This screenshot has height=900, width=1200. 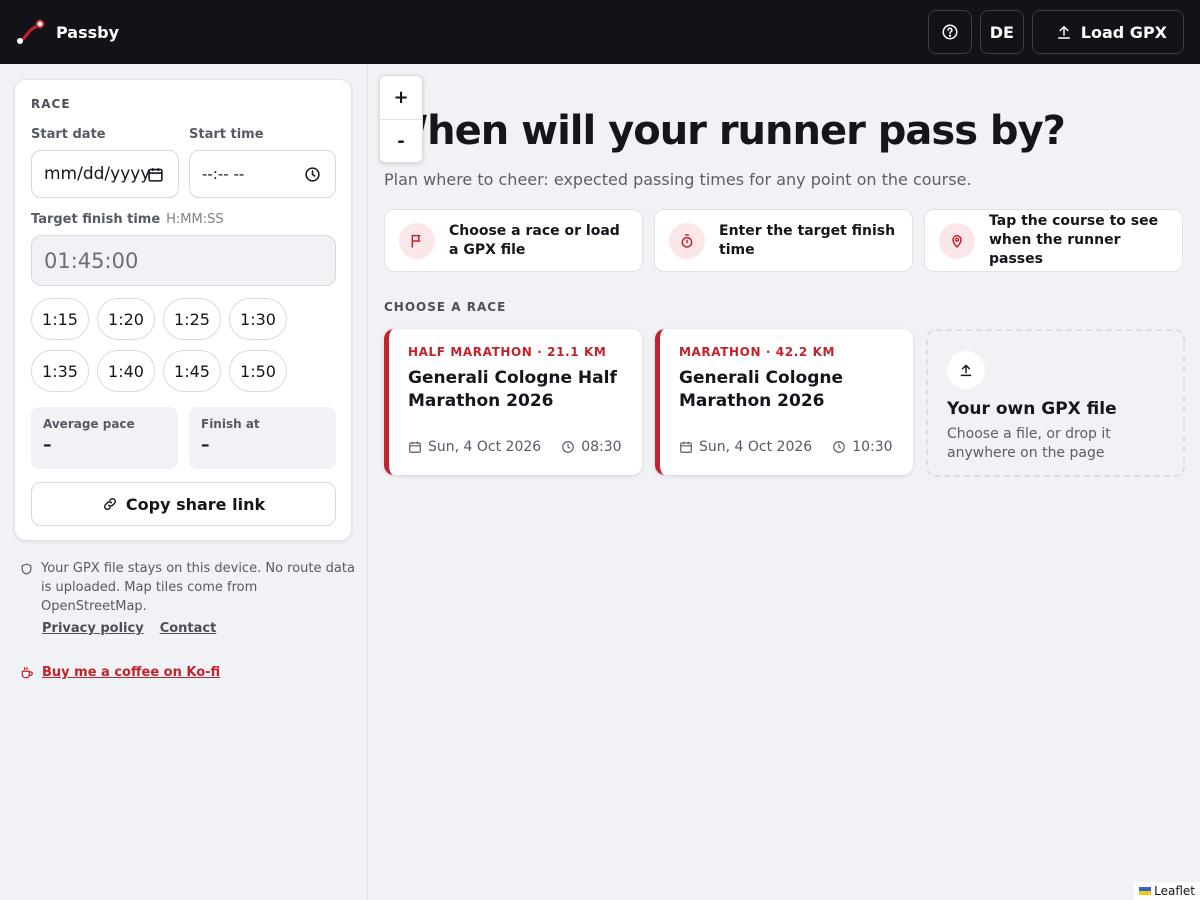 What do you see at coordinates (131, 672) in the screenshot?
I see `kofi-link: Buy me a coffee on Ko-fi` at bounding box center [131, 672].